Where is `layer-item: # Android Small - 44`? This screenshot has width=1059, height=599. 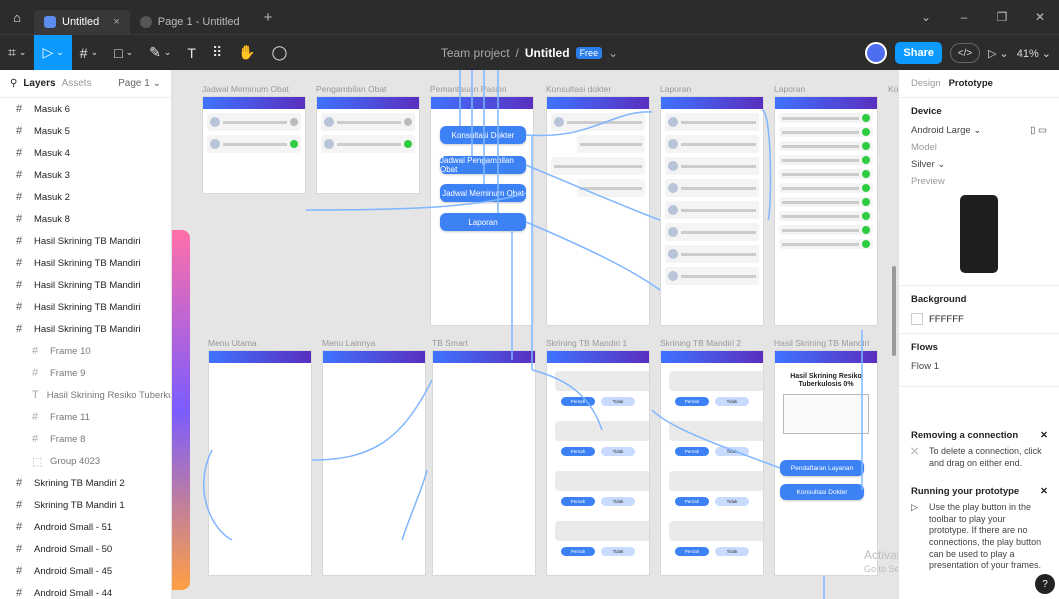
layer-item: # Android Small - 44 is located at coordinates (85, 590).